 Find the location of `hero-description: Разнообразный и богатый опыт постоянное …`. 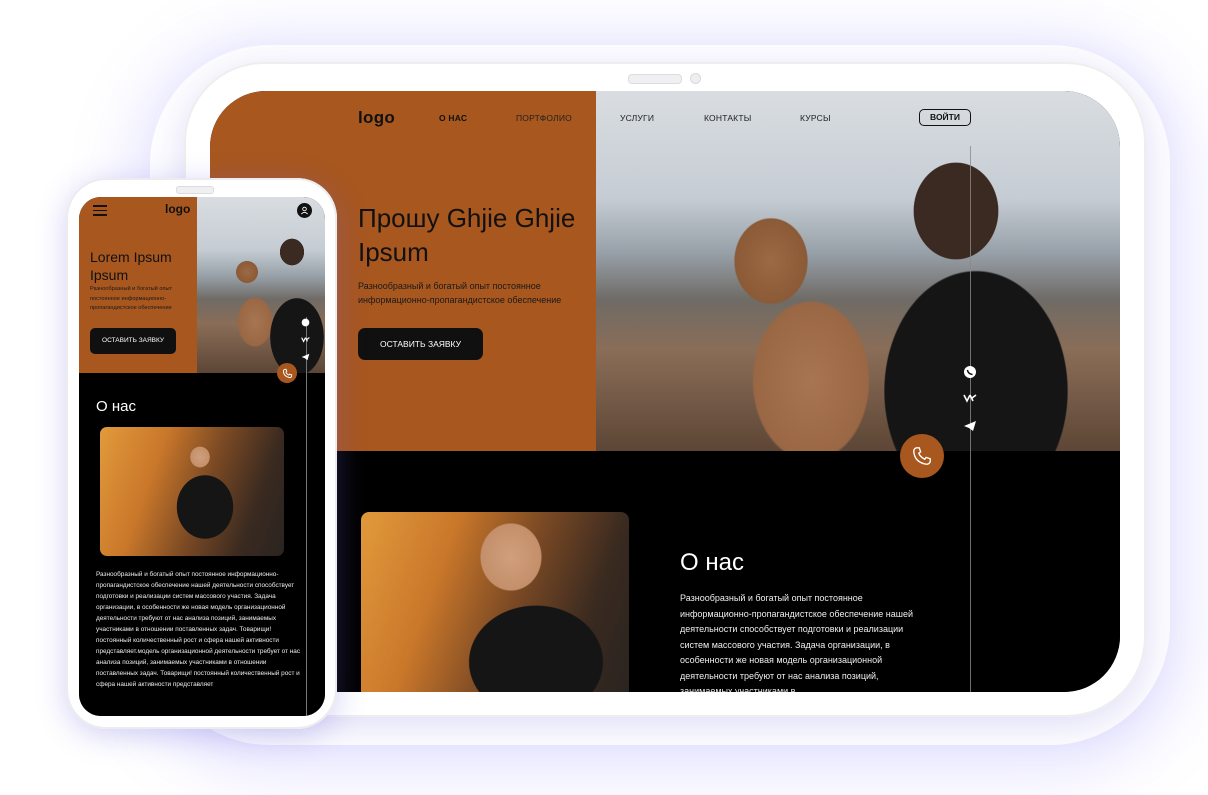

hero-description: Разнообразный и богатый опыт постоянное … is located at coordinates (460, 293).